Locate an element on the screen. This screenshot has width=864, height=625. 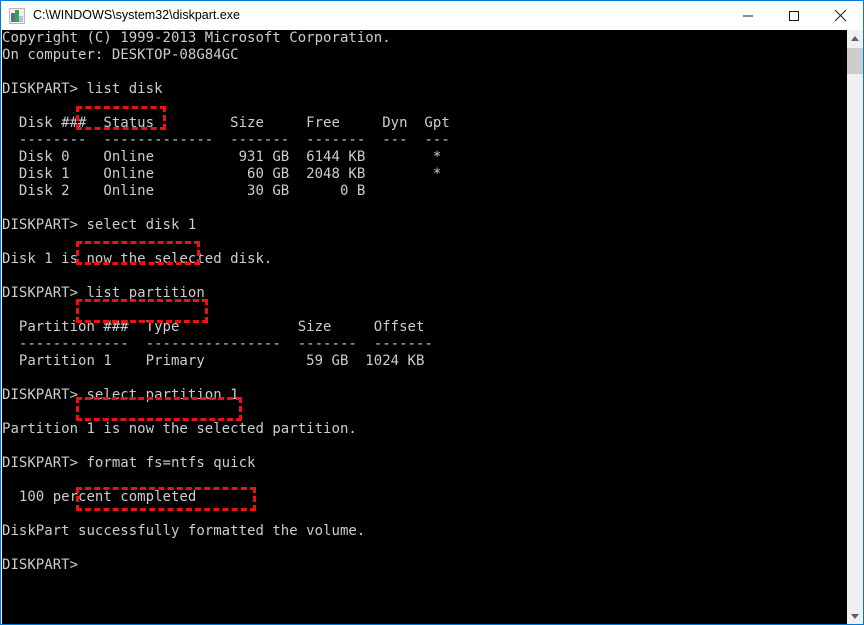
scroll-down-icon is located at coordinates (855, 616).